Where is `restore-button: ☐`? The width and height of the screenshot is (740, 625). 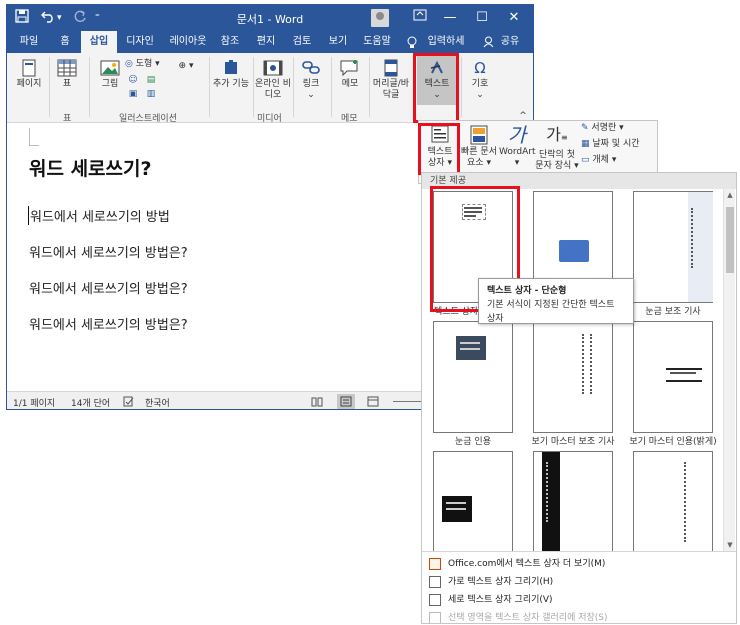 restore-button: ☐ is located at coordinates (482, 18).